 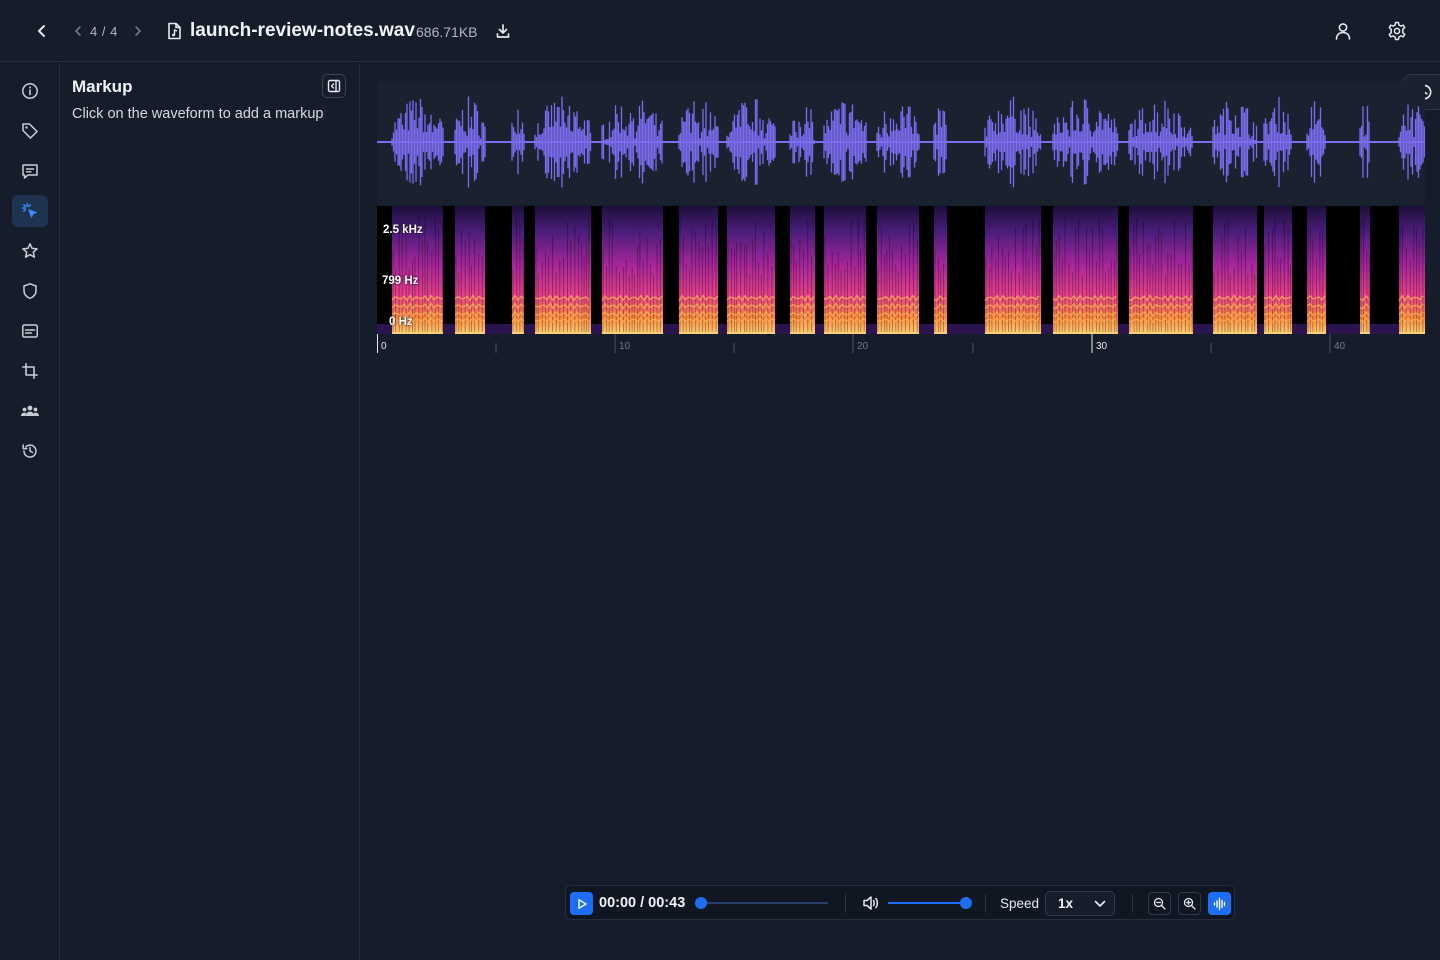 I want to click on collapse-panel-button, so click(x=334, y=86).